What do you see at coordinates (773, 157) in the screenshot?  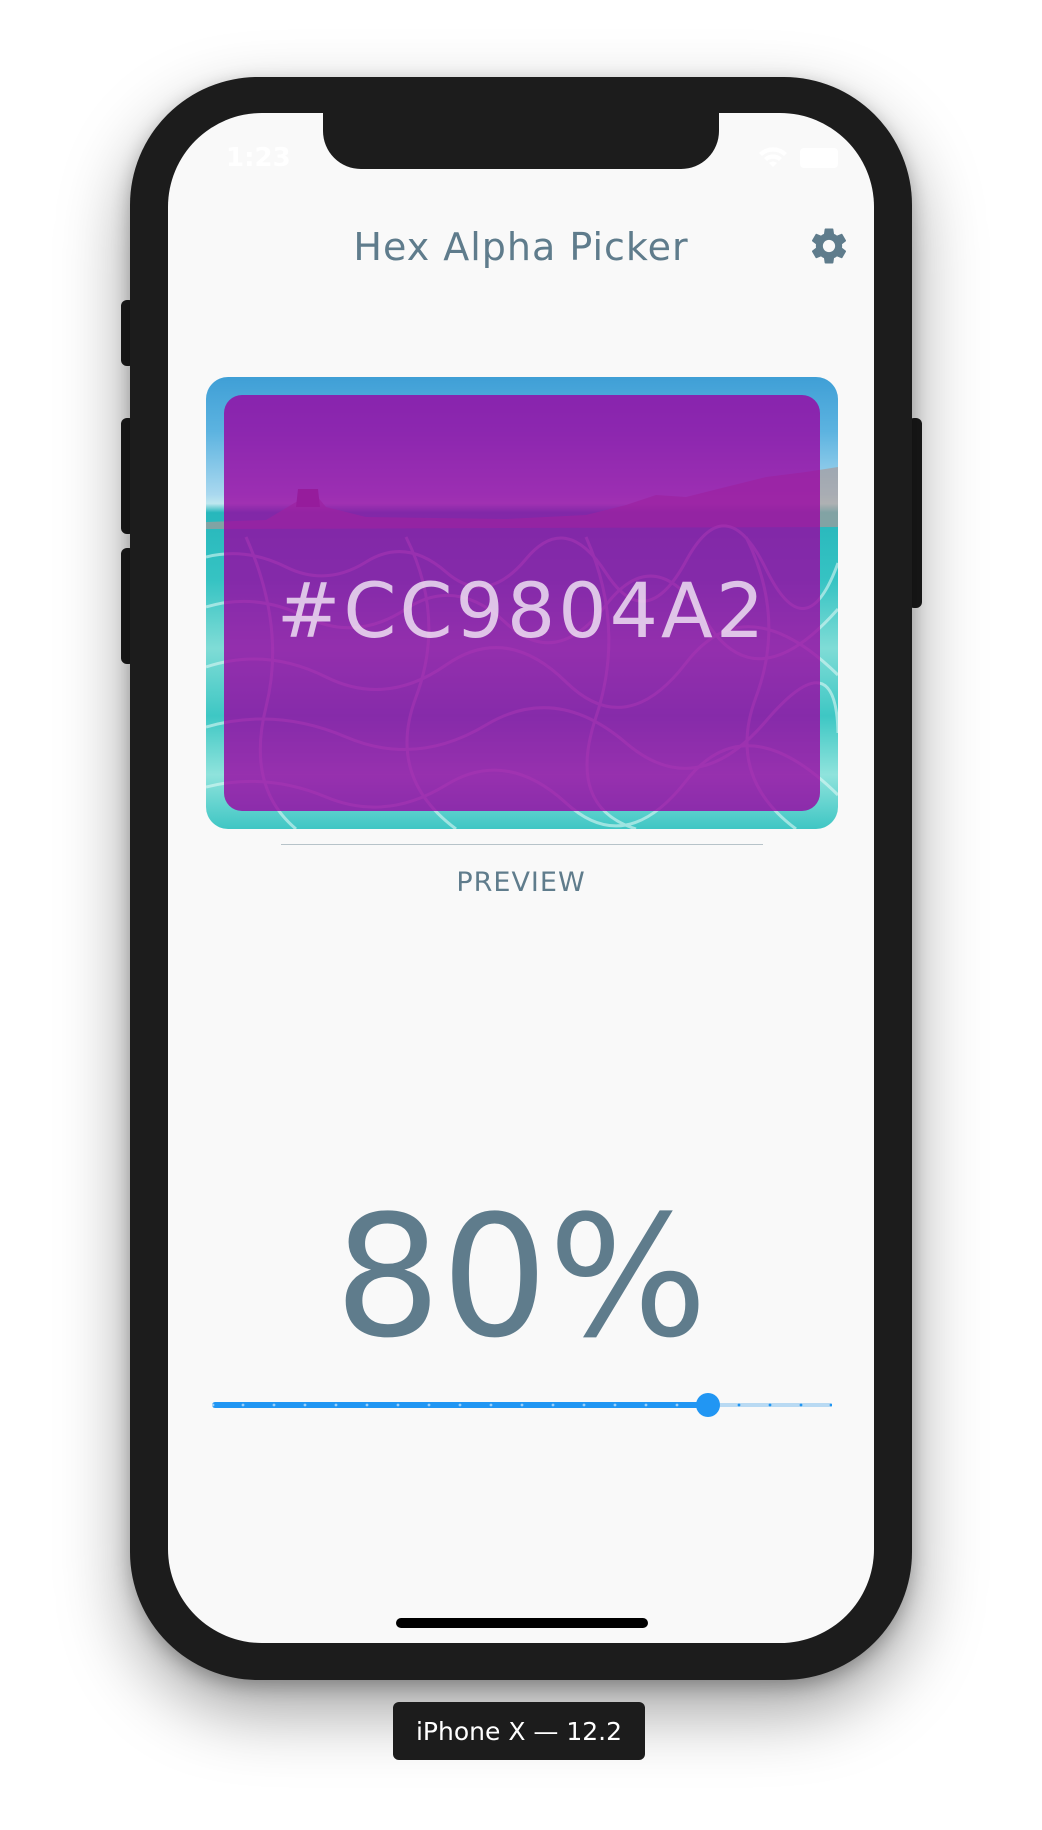 I see `wifi-icon` at bounding box center [773, 157].